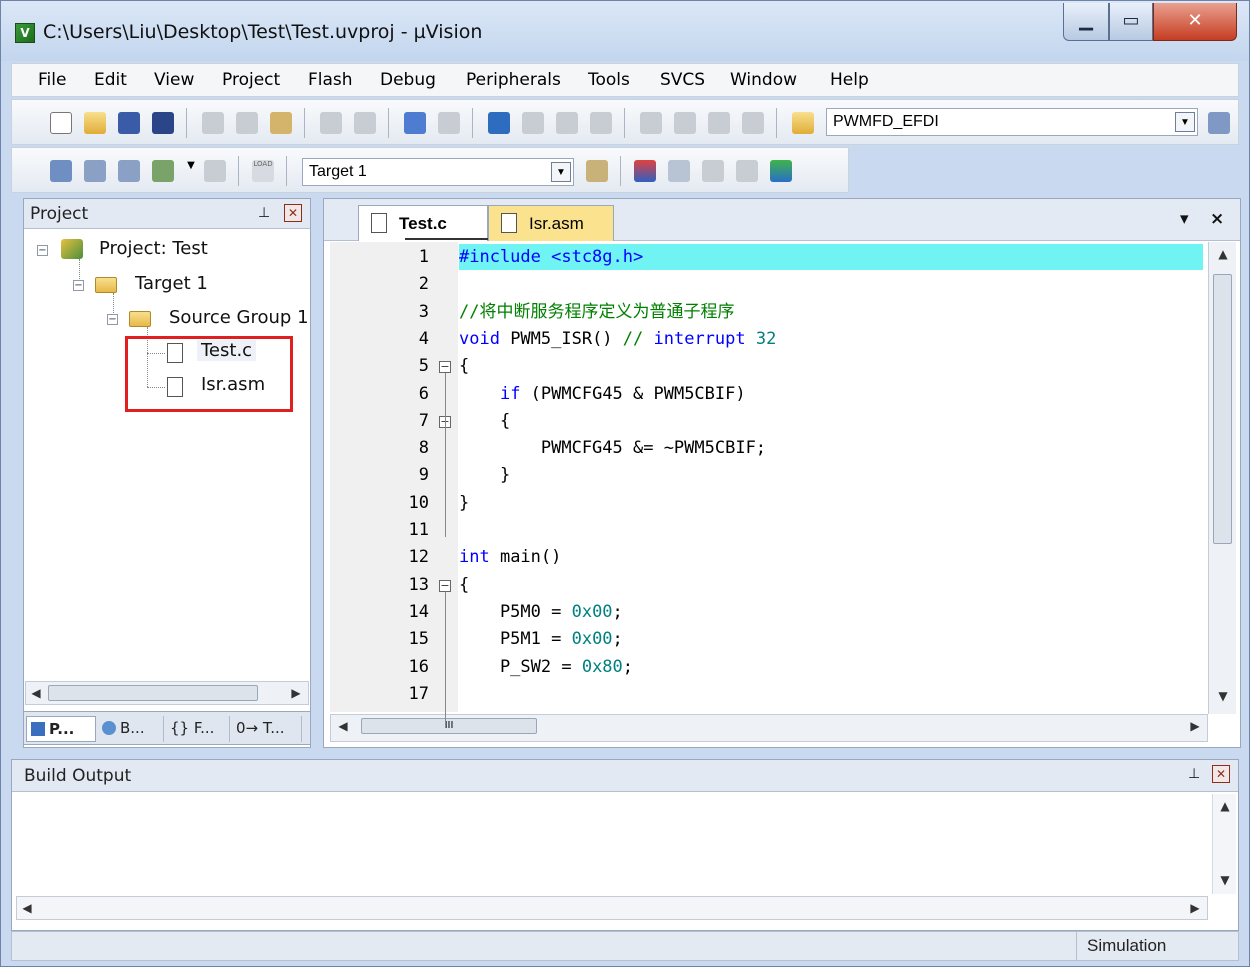  What do you see at coordinates (213, 123) in the screenshot?
I see `cut-icon` at bounding box center [213, 123].